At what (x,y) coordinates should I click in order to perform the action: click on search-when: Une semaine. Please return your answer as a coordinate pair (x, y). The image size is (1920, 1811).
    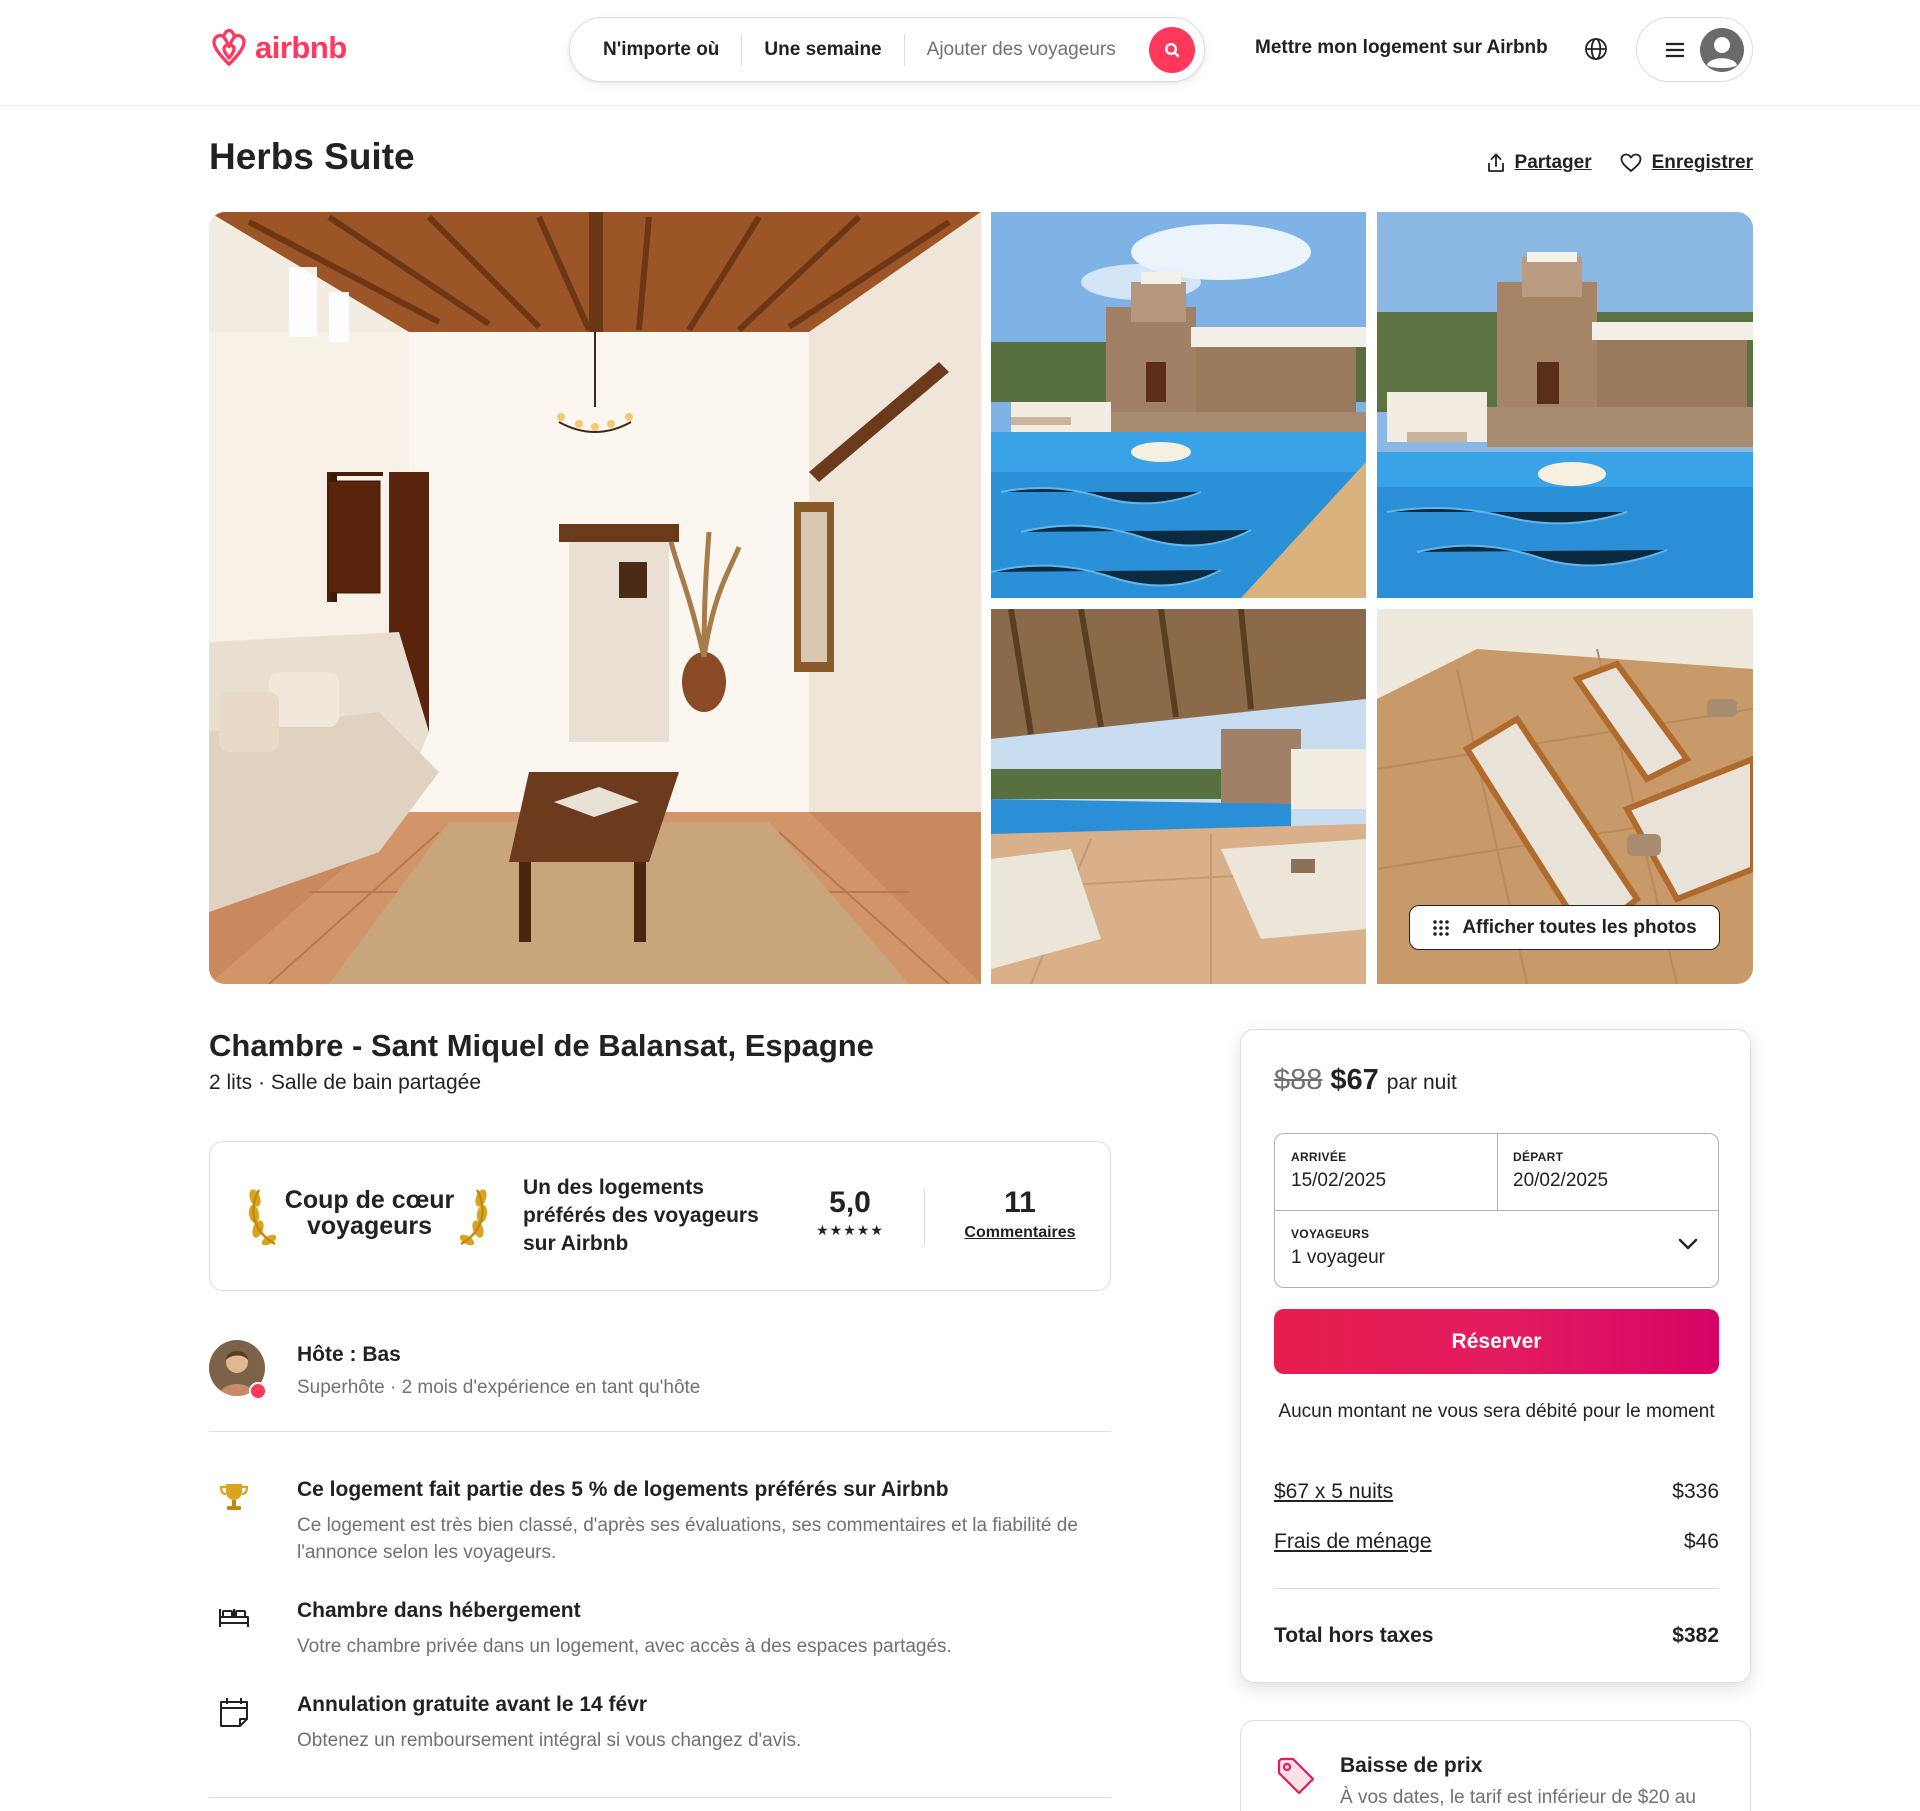
    Looking at the image, I should click on (822, 50).